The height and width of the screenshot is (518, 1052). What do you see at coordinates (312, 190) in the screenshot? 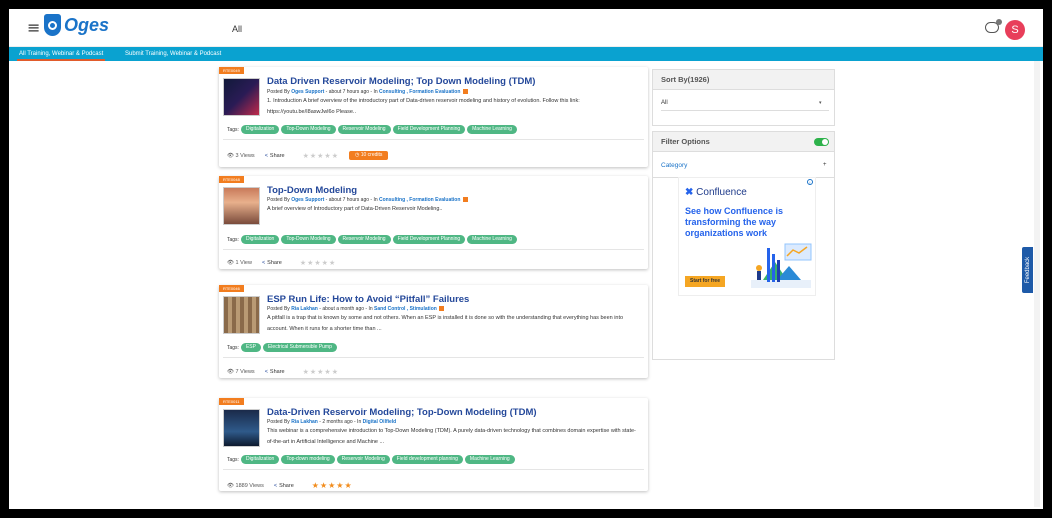
I see `card-title: Top-Down Modeling` at bounding box center [312, 190].